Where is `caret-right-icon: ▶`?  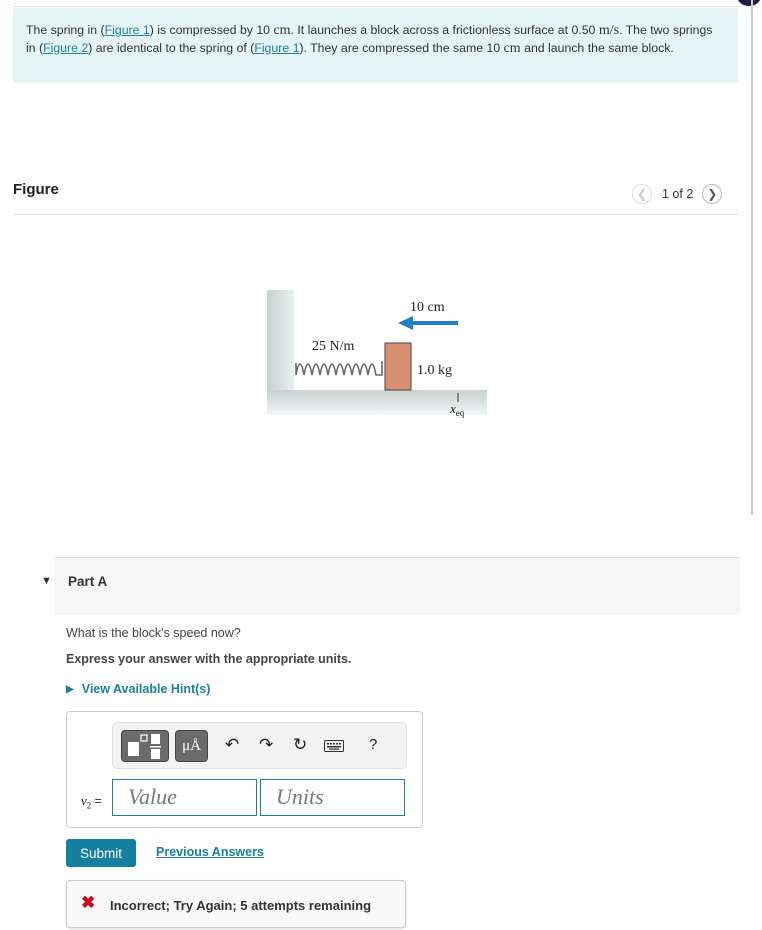
caret-right-icon: ▶ is located at coordinates (70, 689).